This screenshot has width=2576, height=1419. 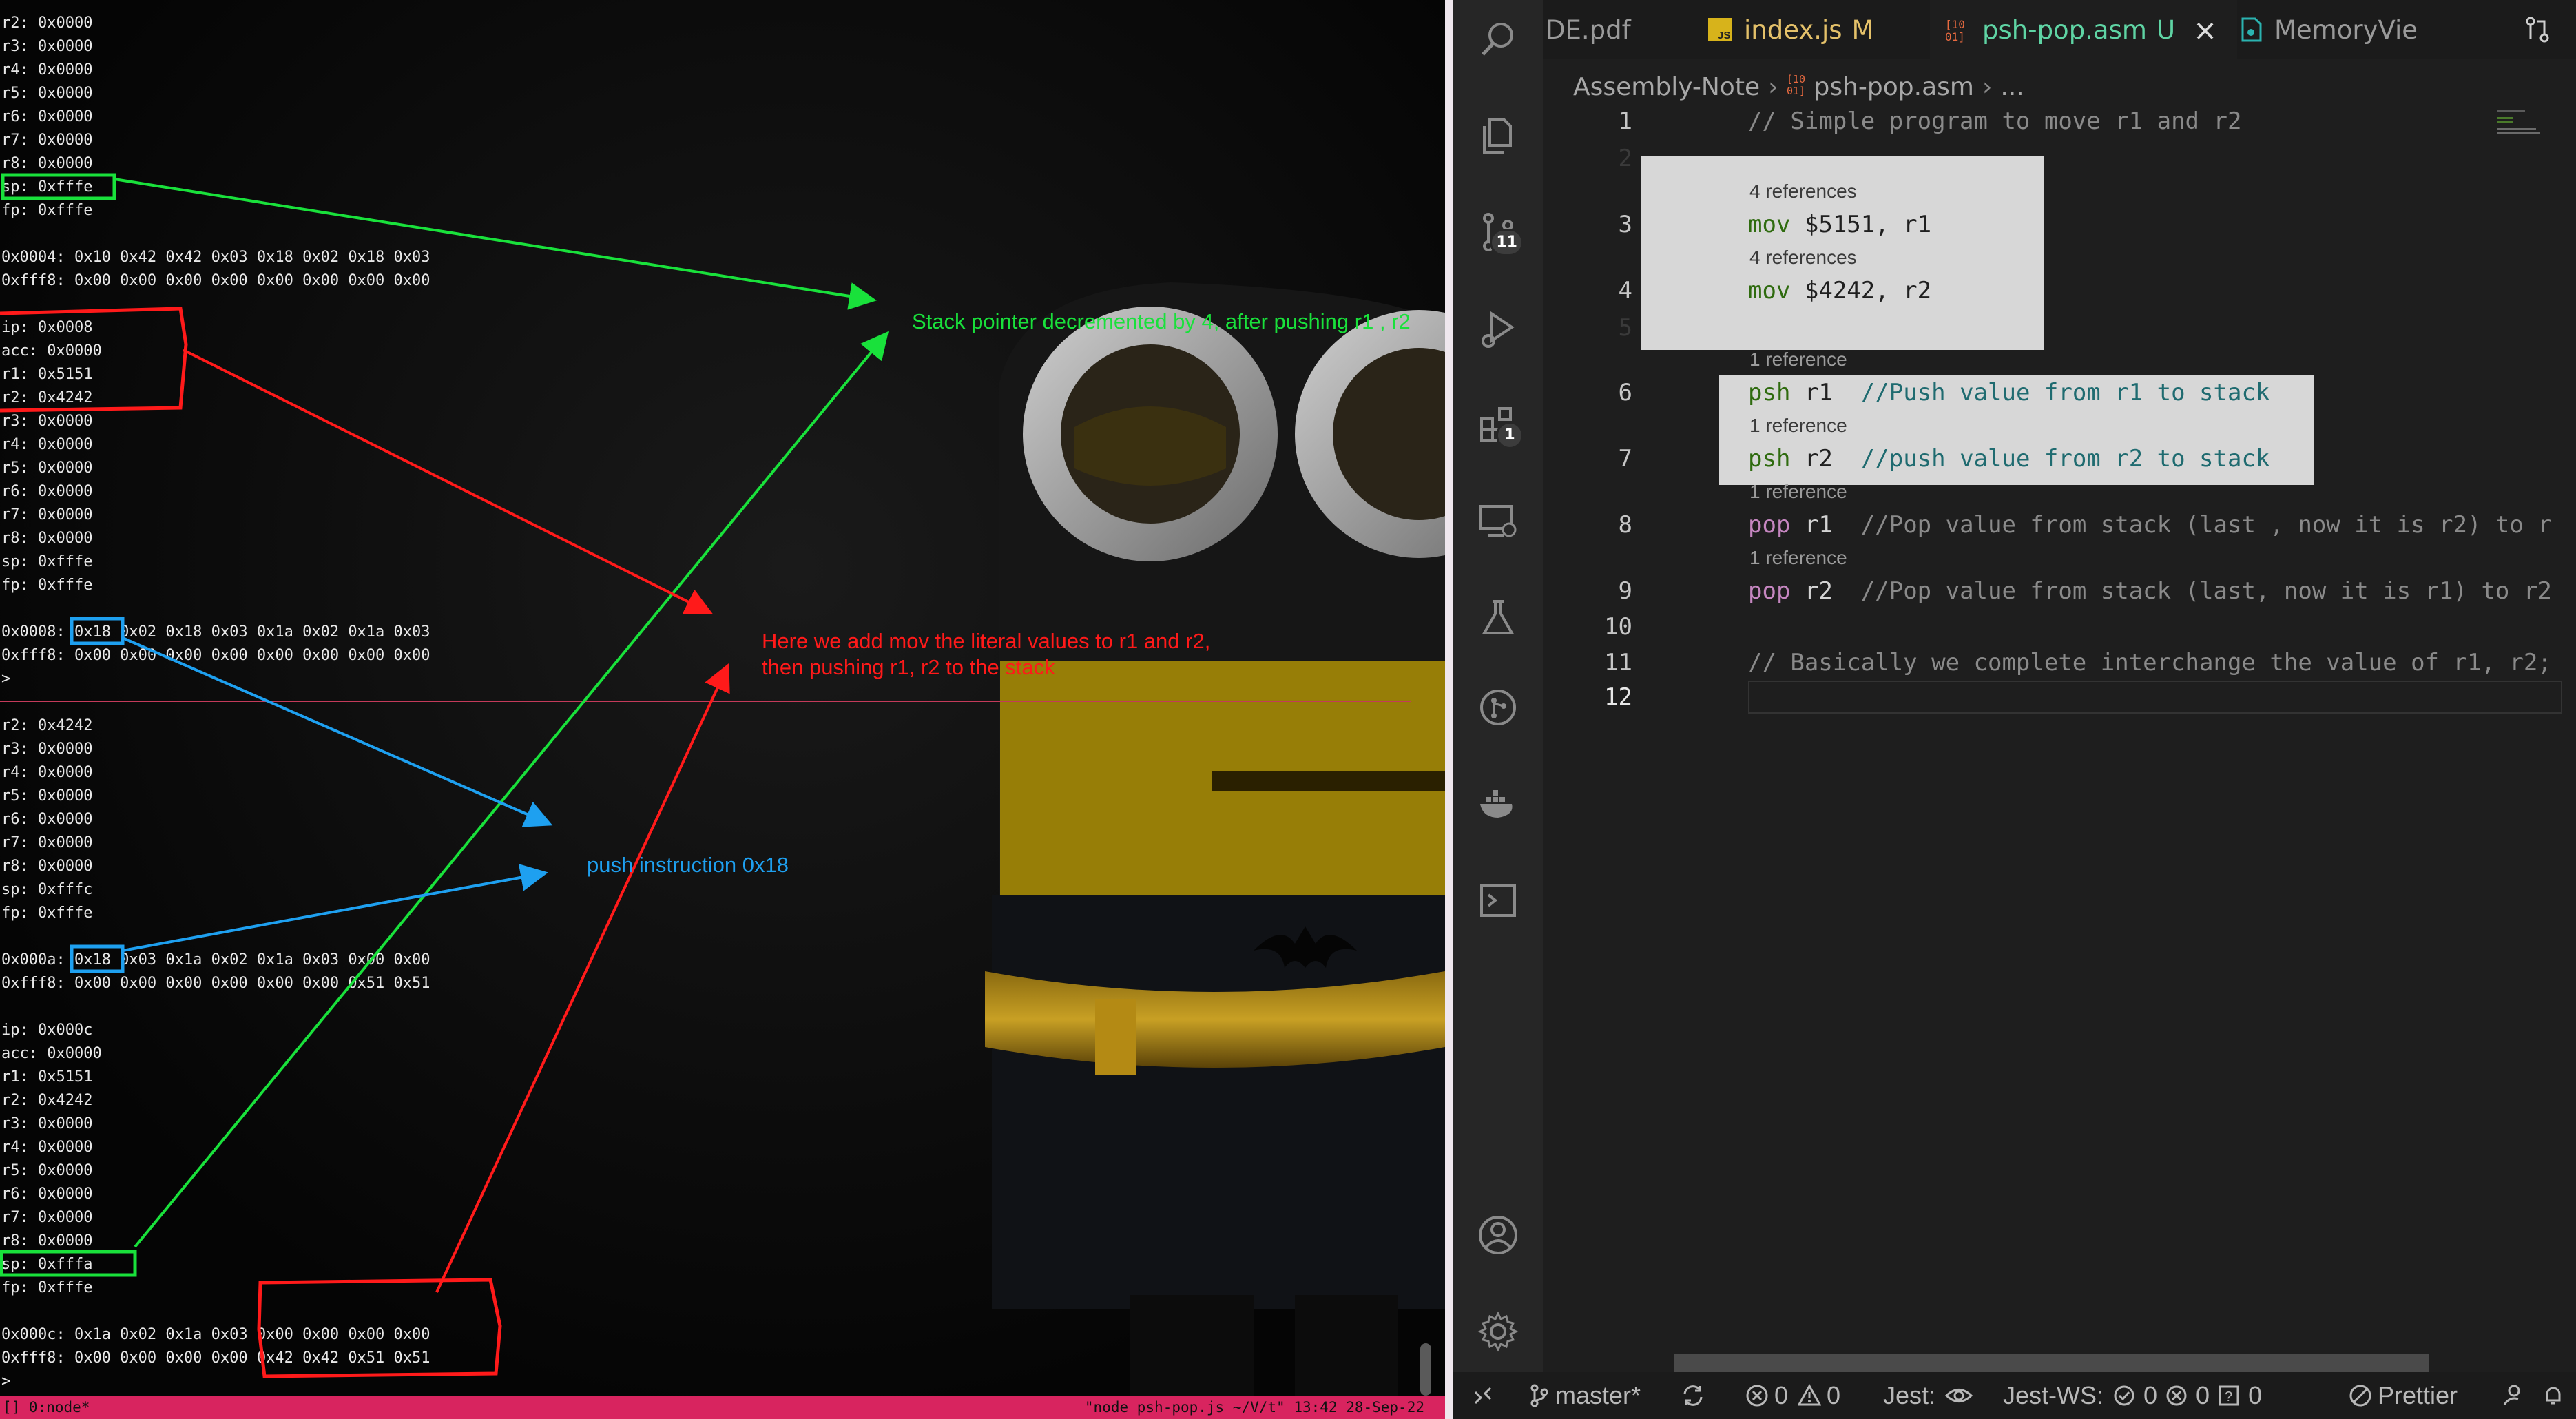 What do you see at coordinates (1955, 36) in the screenshot?
I see `svg-text: 01]` at bounding box center [1955, 36].